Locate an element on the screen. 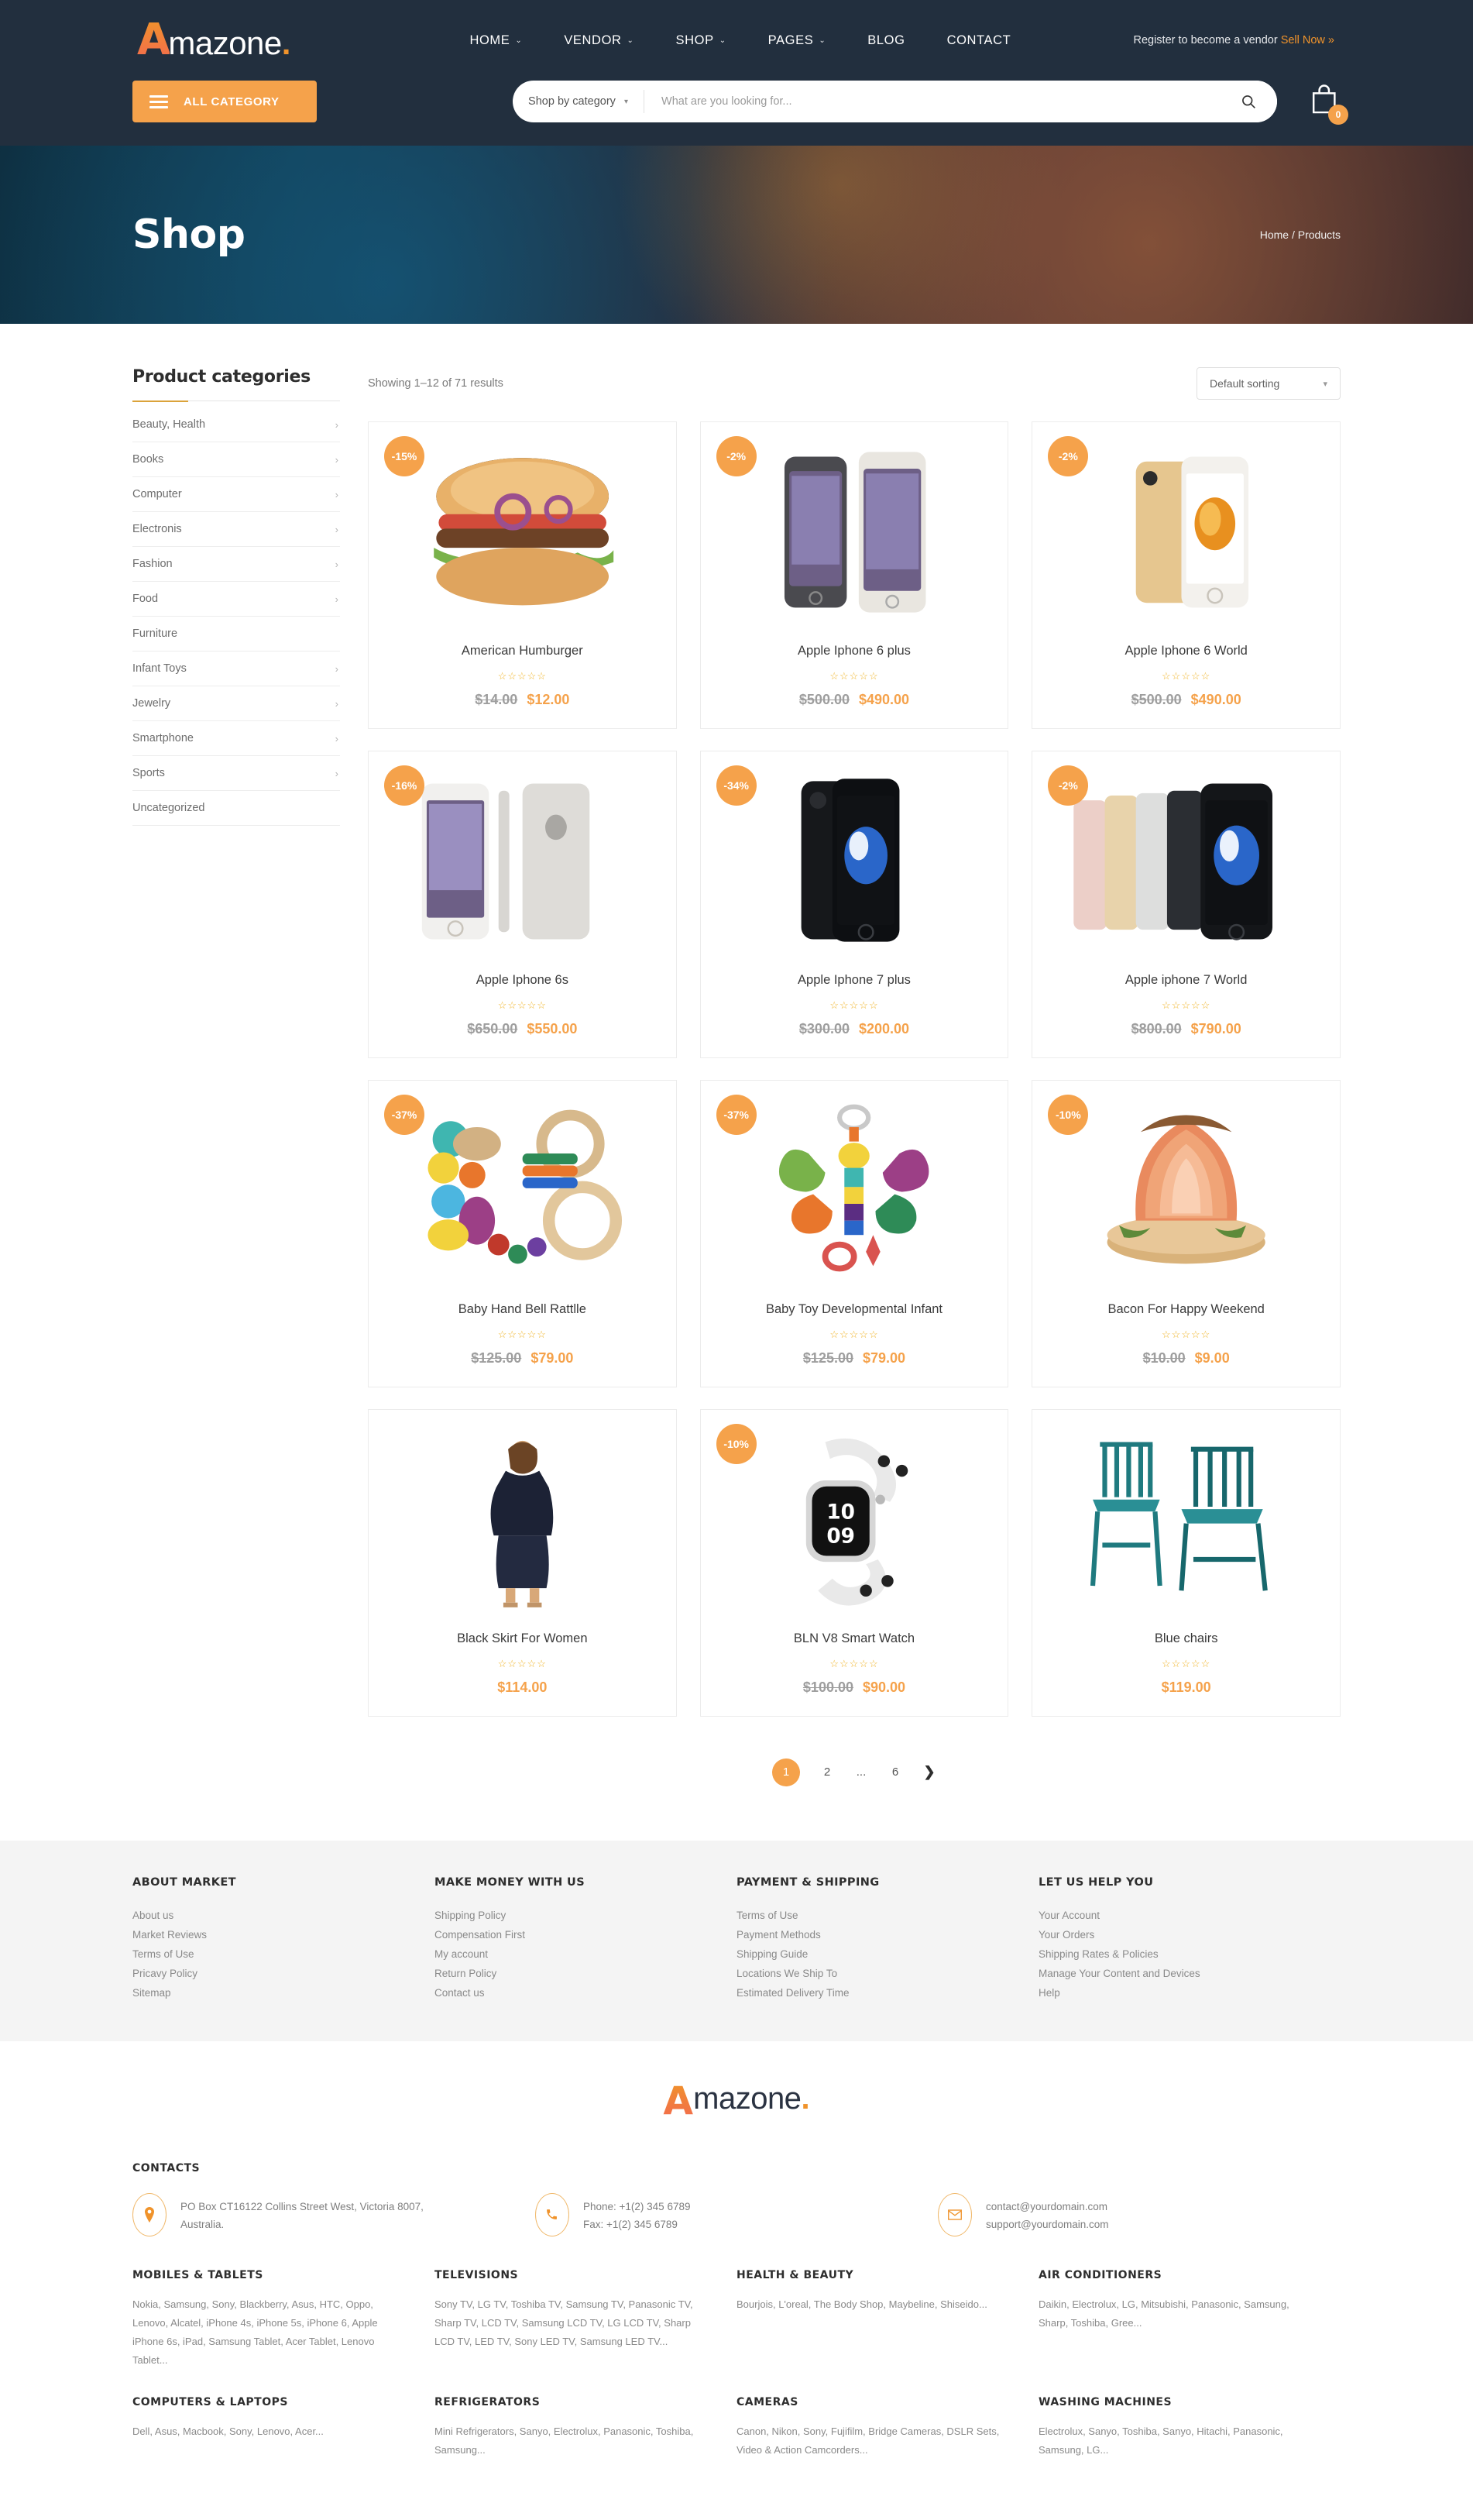  product-title: Blue chairs is located at coordinates (1186, 1639).